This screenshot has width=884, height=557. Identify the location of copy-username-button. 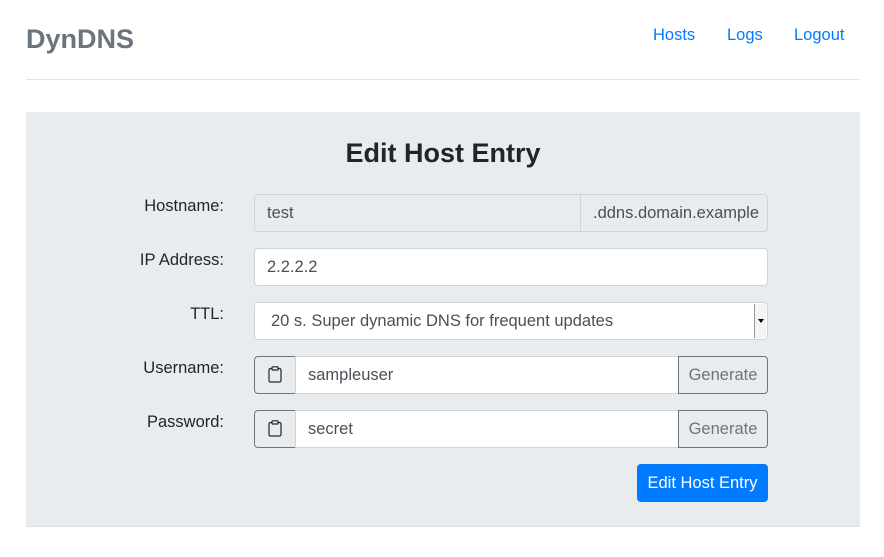
(275, 375).